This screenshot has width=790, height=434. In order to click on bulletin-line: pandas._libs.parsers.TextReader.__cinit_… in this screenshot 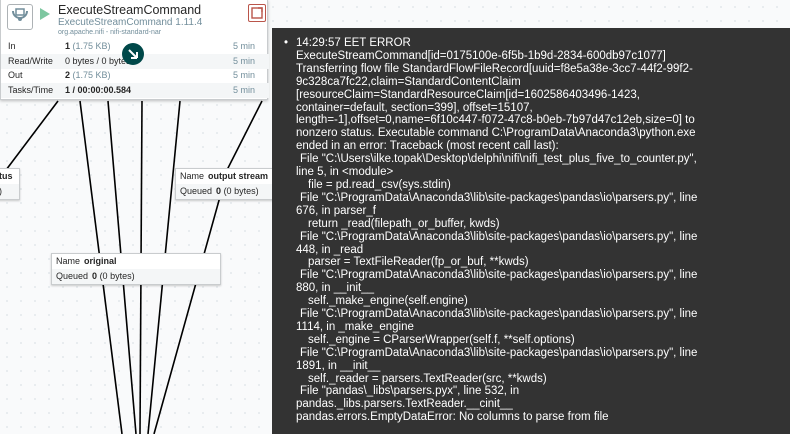, I will do `click(404, 404)`.